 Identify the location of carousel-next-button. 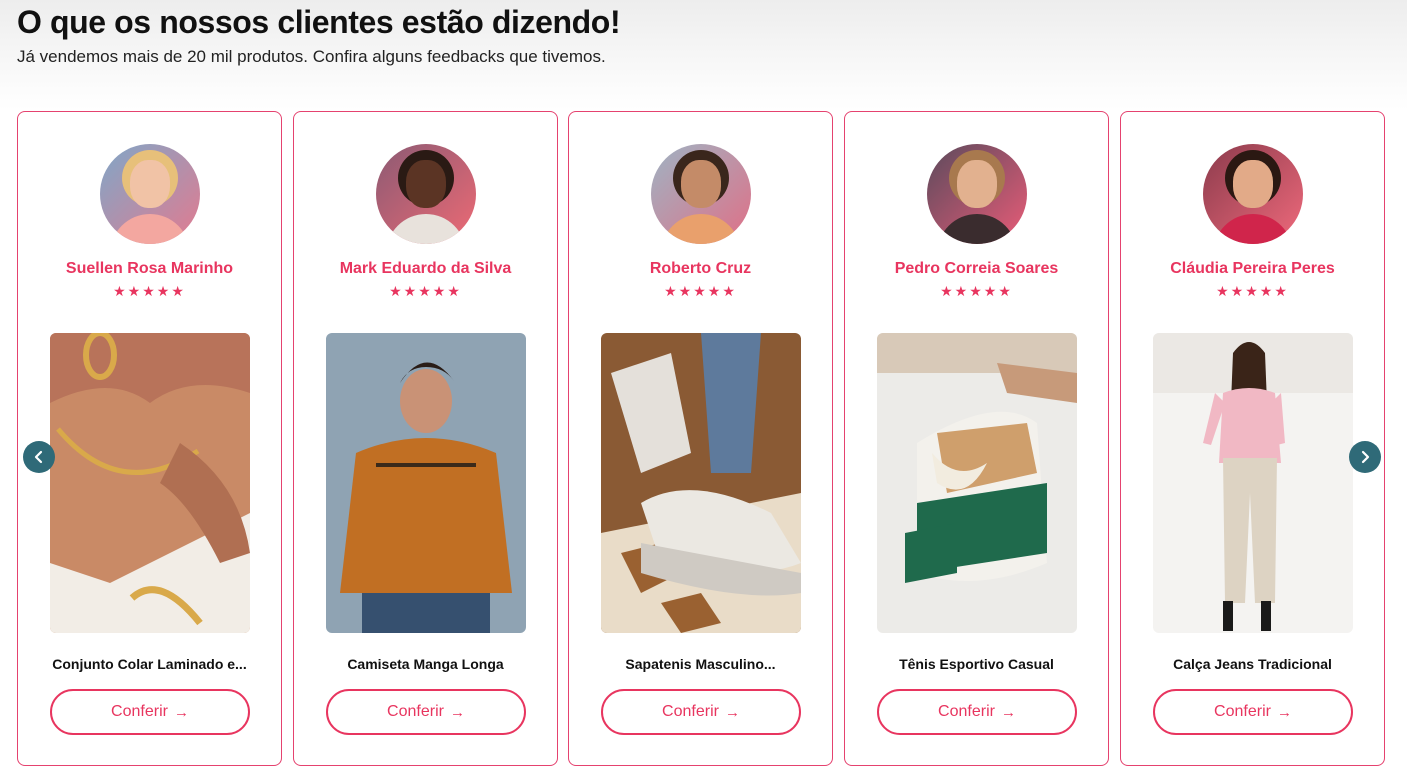
(1365, 457).